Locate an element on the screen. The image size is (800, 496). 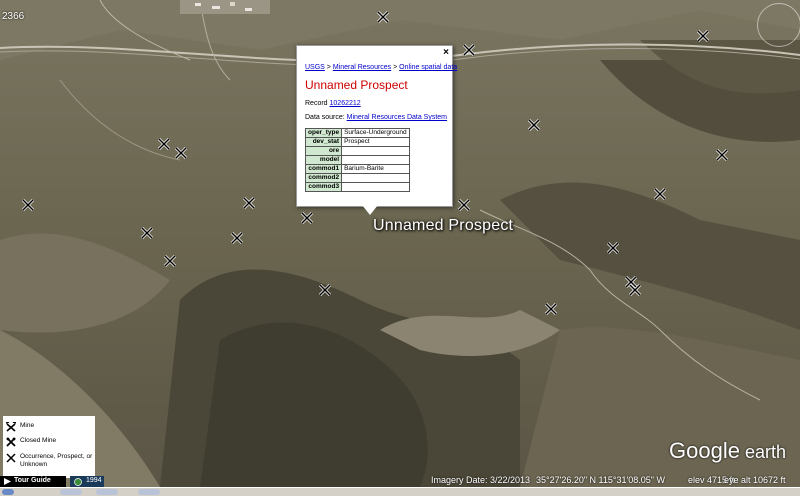
attribute-key: oper_type is located at coordinates (323, 133).